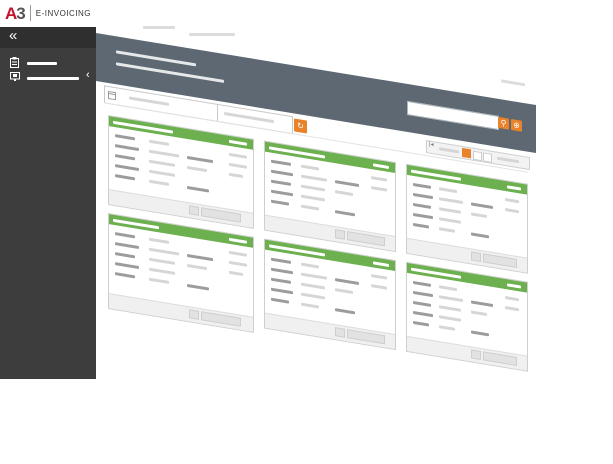  Describe the element at coordinates (13, 36) in the screenshot. I see `double-chevron-left-icon: «` at that location.